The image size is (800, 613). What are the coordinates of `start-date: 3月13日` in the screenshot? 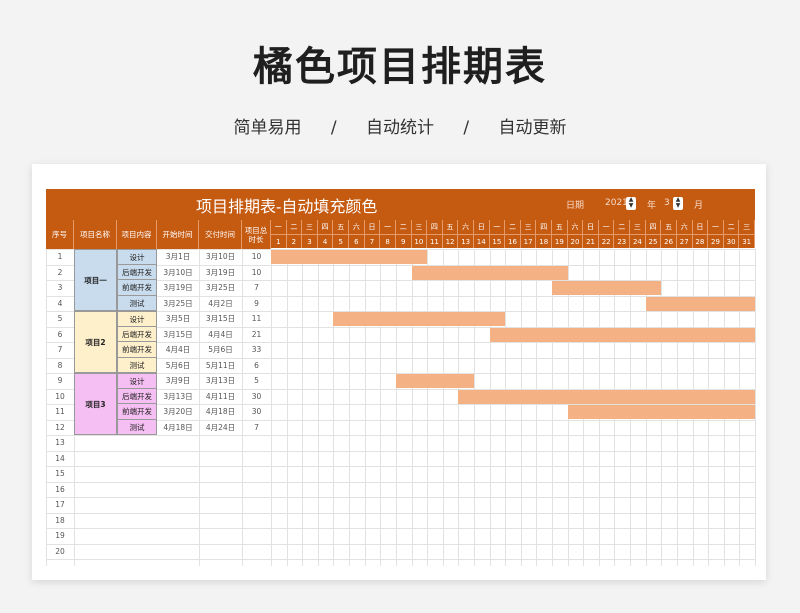 It's located at (178, 397).